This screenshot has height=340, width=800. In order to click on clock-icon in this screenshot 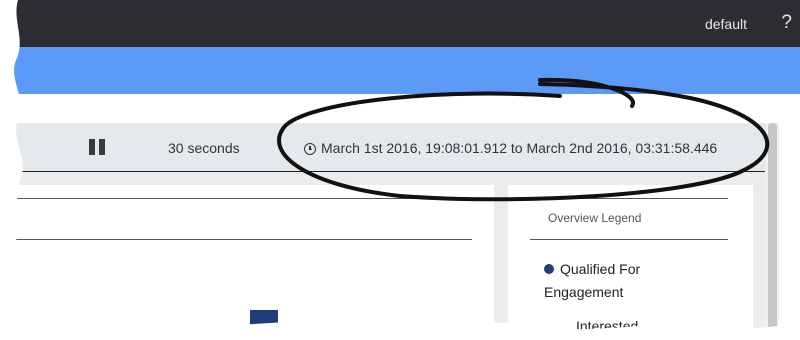, I will do `click(310, 149)`.